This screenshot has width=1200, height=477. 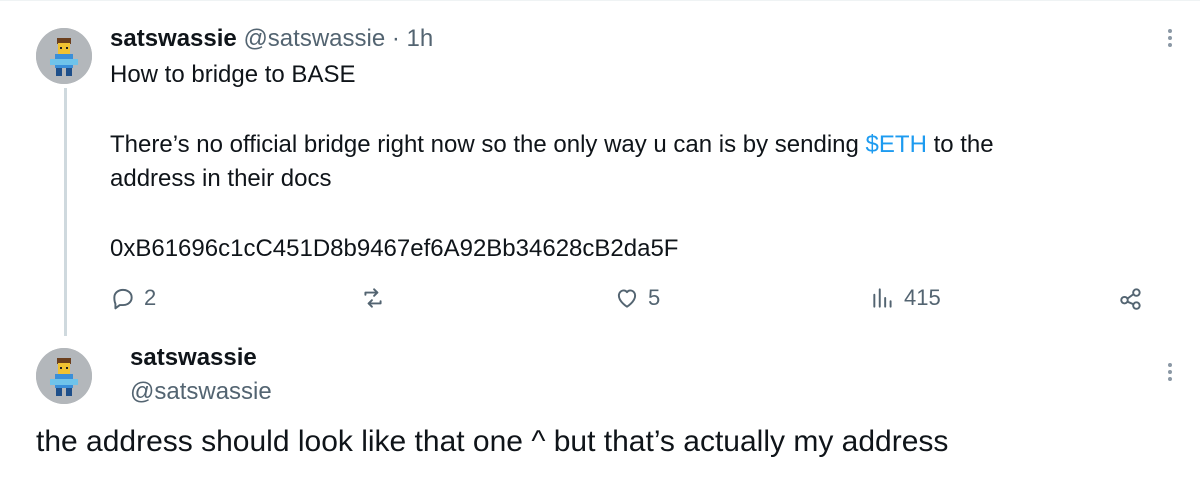 What do you see at coordinates (654, 297) in the screenshot?
I see `like-count: 5` at bounding box center [654, 297].